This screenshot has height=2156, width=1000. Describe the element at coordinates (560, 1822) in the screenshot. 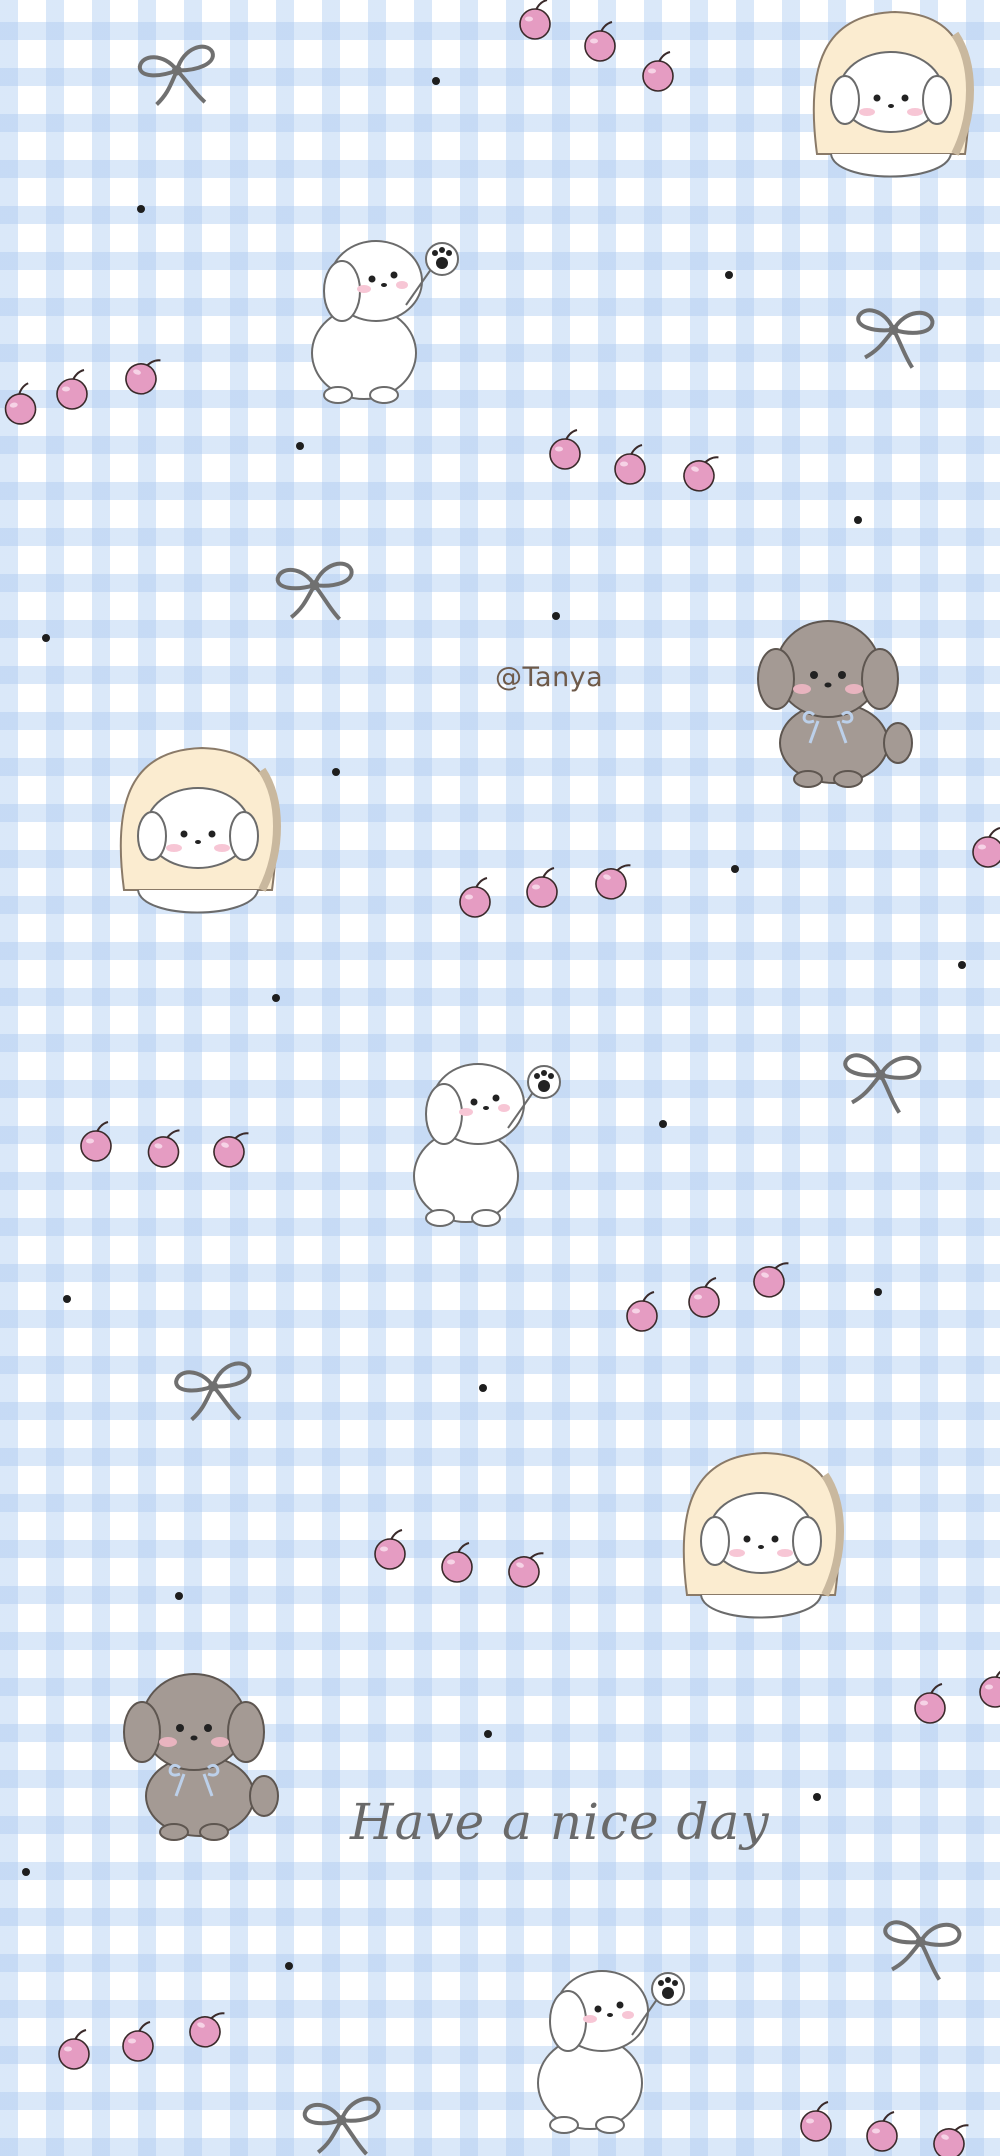

I see `greeting-text: Have a nice day` at that location.